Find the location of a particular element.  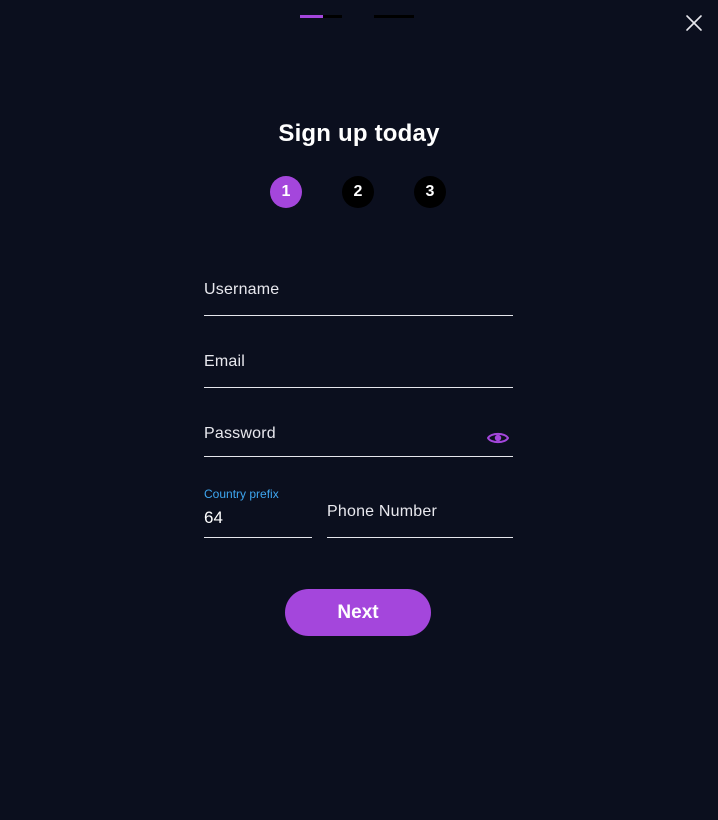

page-title: Sign up today is located at coordinates (359, 133).